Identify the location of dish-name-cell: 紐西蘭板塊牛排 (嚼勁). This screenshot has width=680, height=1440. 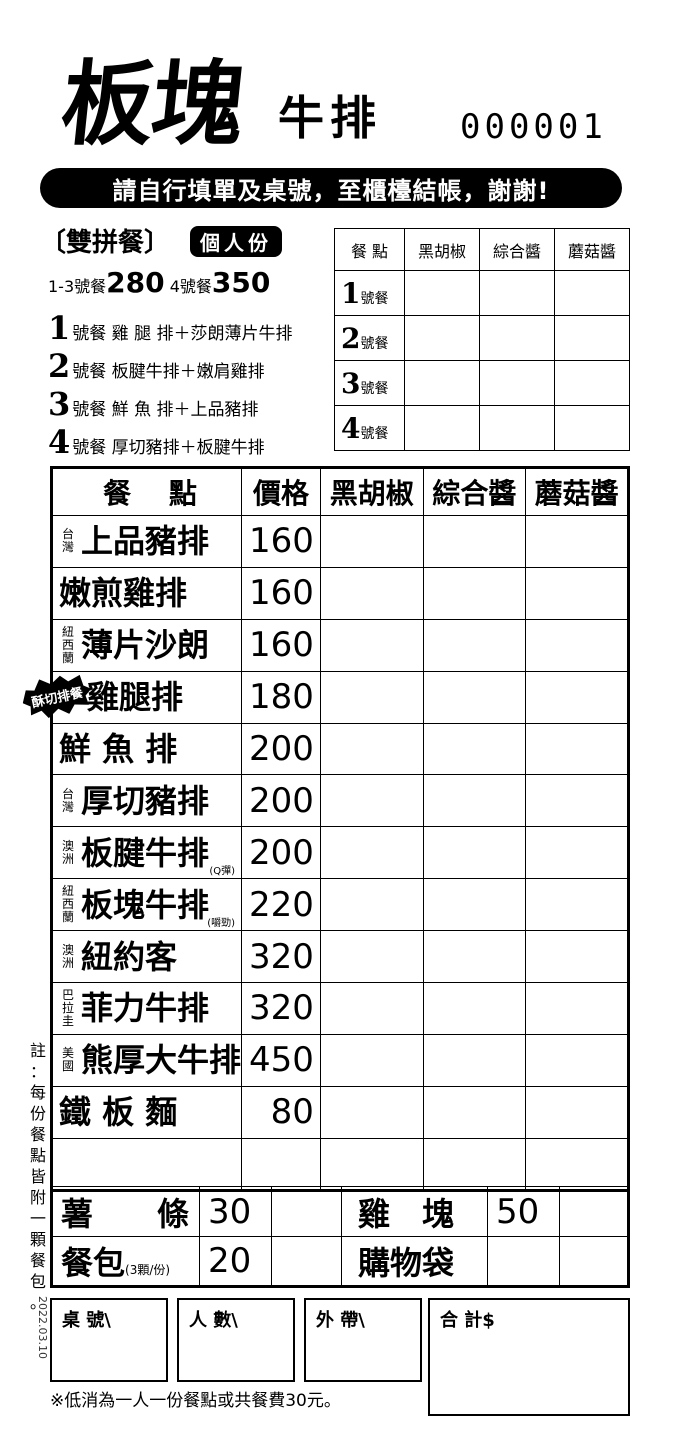
(146, 905).